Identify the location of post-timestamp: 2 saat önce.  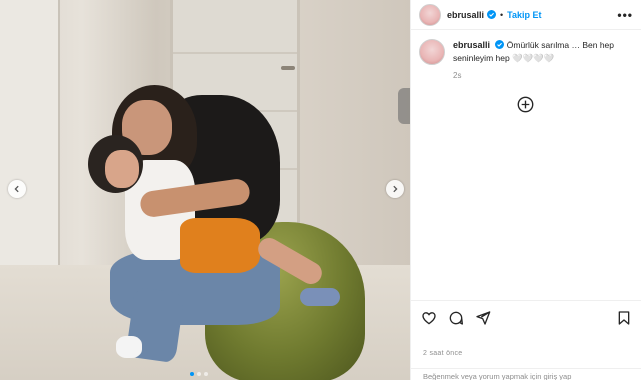
(443, 353).